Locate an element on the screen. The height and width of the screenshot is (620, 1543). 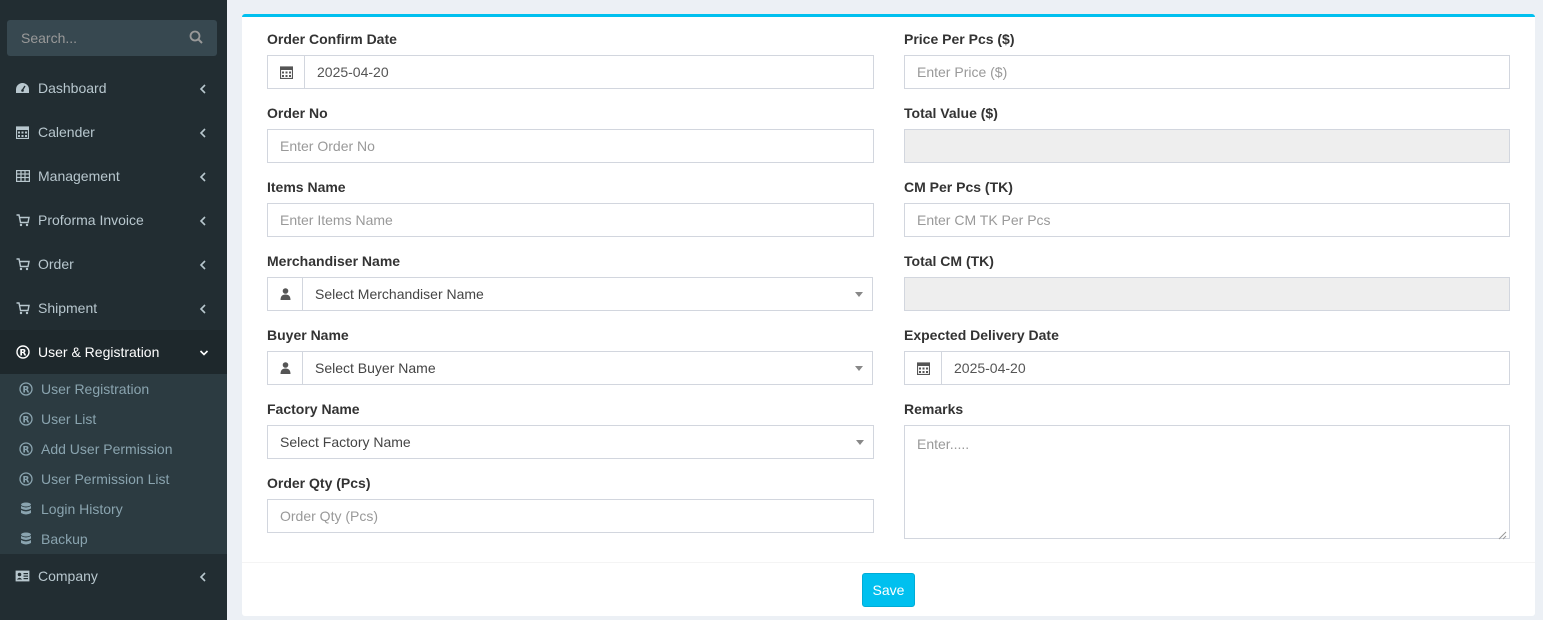
order-no-control is located at coordinates (570, 146).